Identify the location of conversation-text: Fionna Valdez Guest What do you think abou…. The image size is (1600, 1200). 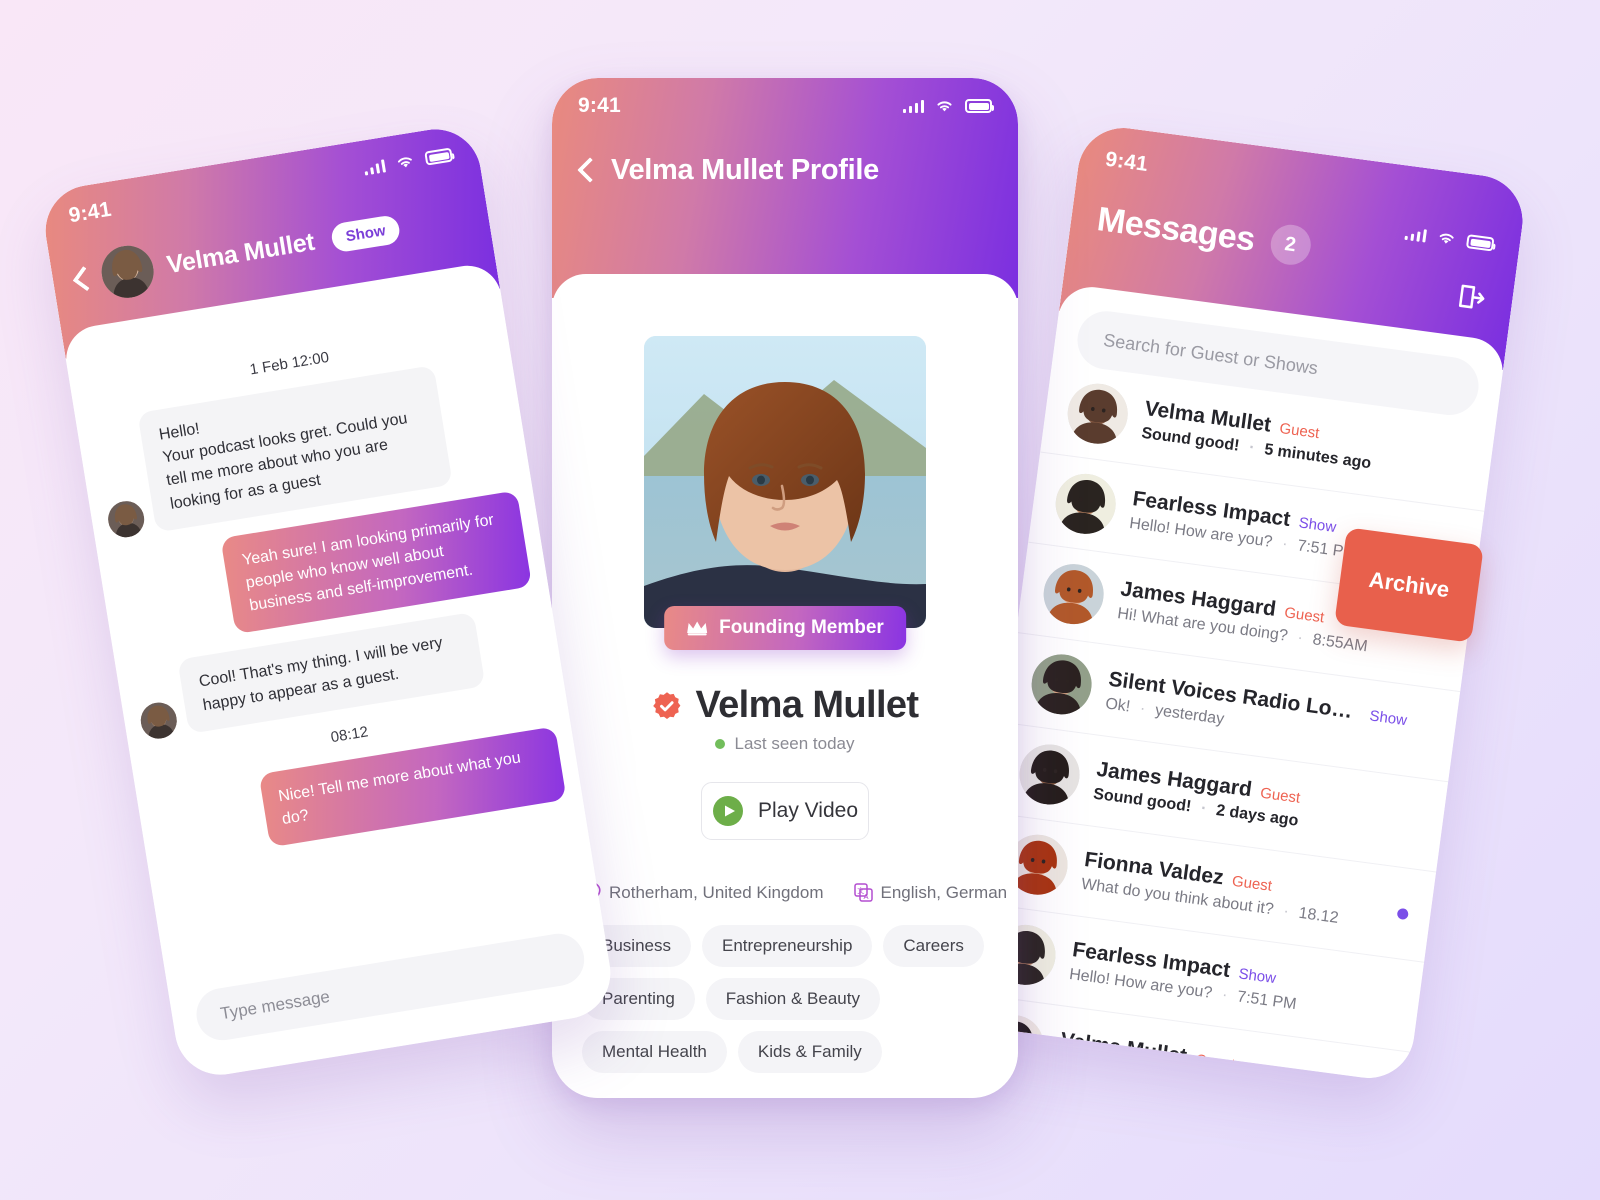
(1232, 890).